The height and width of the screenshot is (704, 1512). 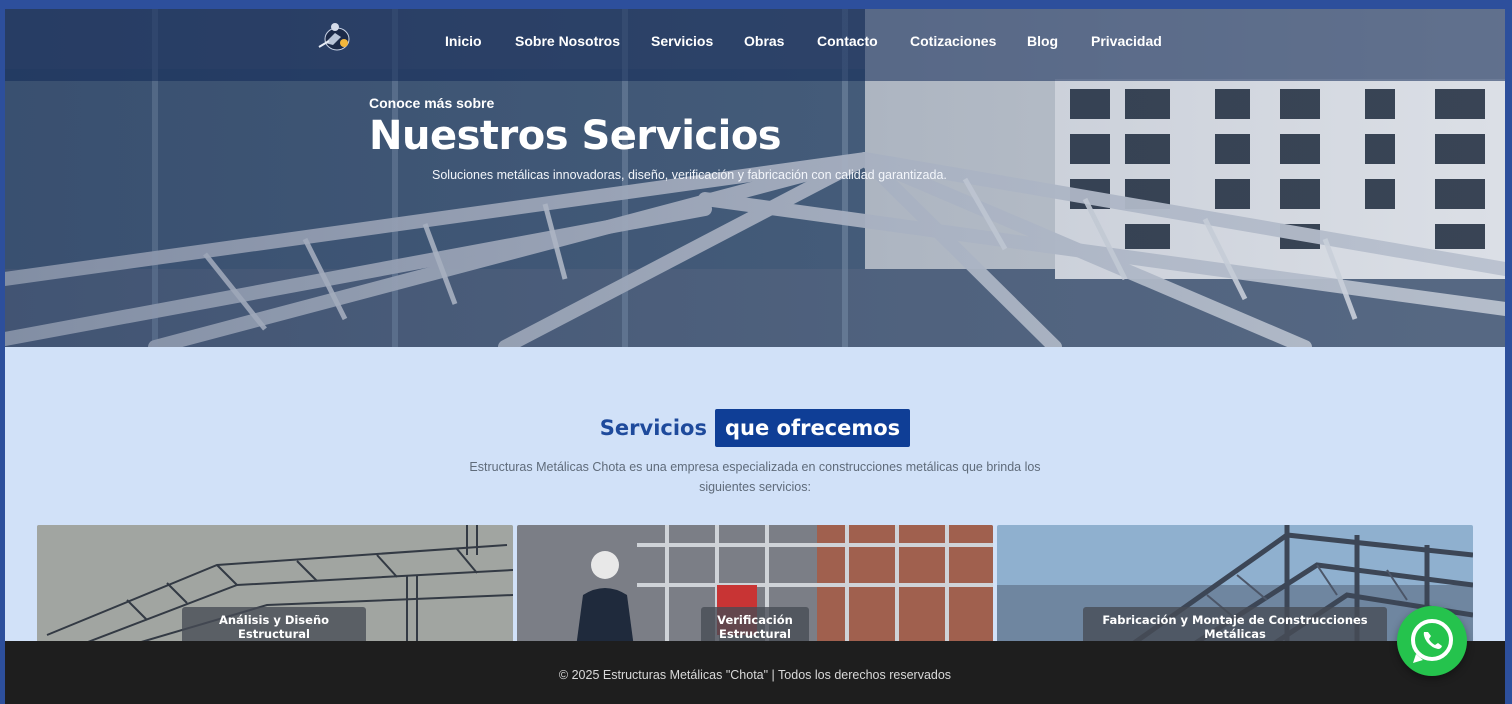 What do you see at coordinates (755, 590) in the screenshot?
I see `service-card-verificacion: Verificación Estructural` at bounding box center [755, 590].